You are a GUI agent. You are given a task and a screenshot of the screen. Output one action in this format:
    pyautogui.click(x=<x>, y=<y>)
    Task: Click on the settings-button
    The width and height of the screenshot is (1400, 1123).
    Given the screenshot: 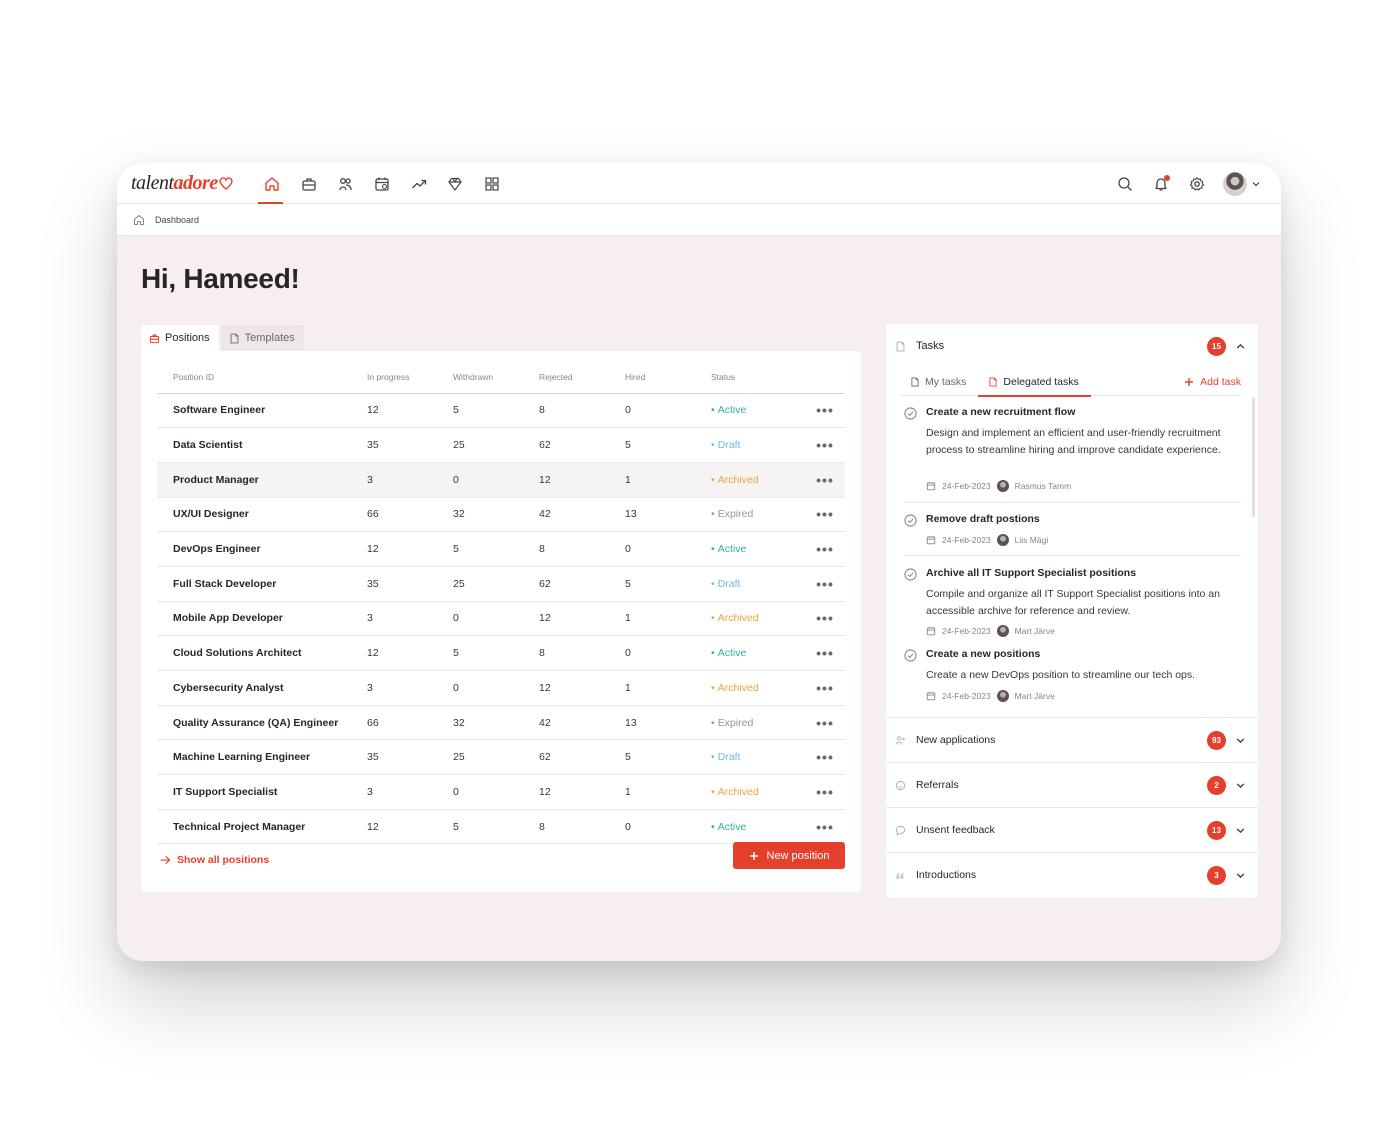 What is the action you would take?
    pyautogui.click(x=1197, y=184)
    